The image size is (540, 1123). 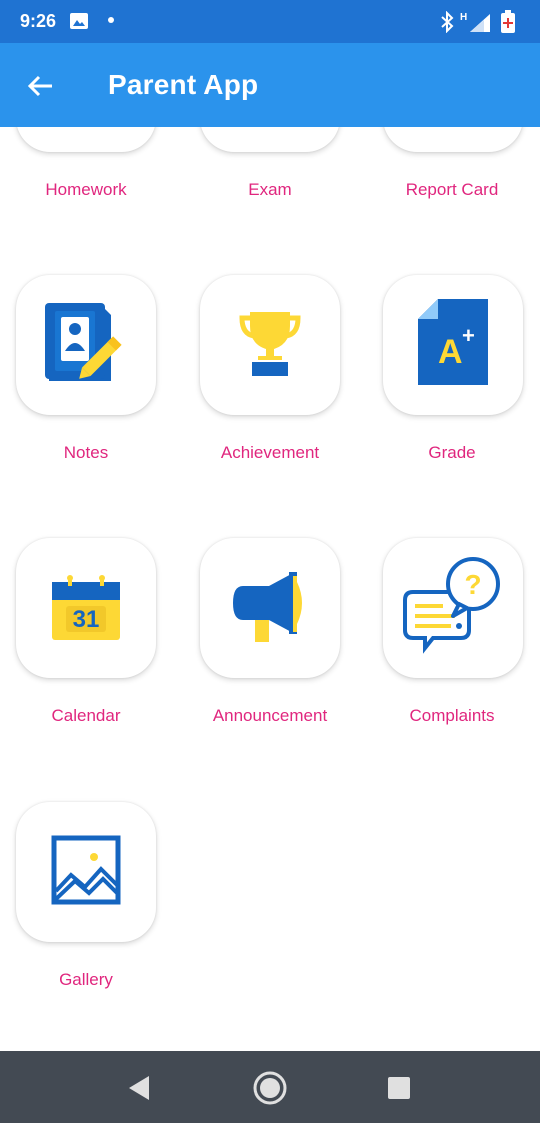 I want to click on notes-icon, so click(x=86, y=345).